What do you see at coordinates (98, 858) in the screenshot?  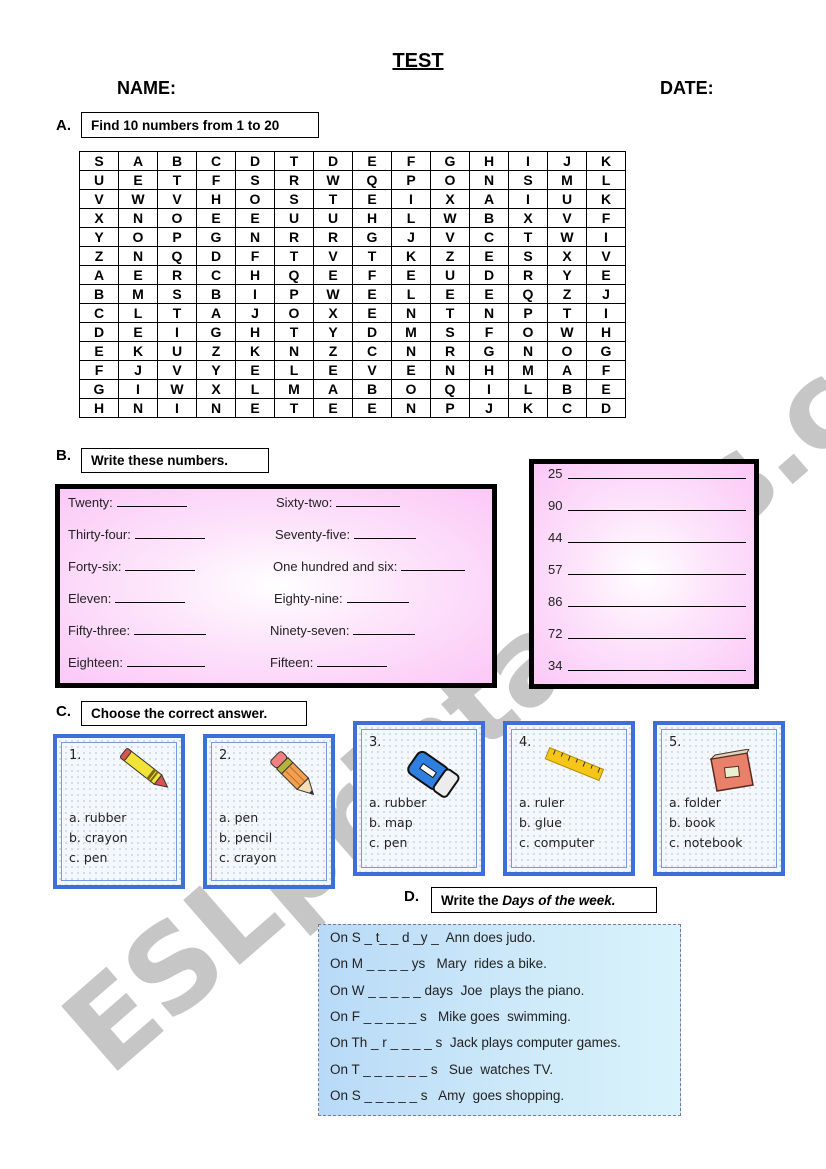 I see `option-c: c. pen` at bounding box center [98, 858].